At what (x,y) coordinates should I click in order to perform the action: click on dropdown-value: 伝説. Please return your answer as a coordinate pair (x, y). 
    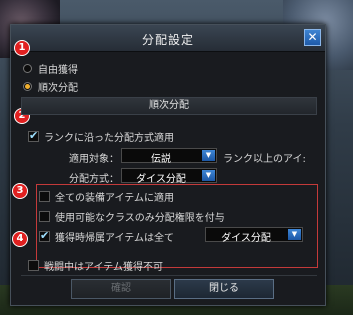
    Looking at the image, I should click on (161, 159).